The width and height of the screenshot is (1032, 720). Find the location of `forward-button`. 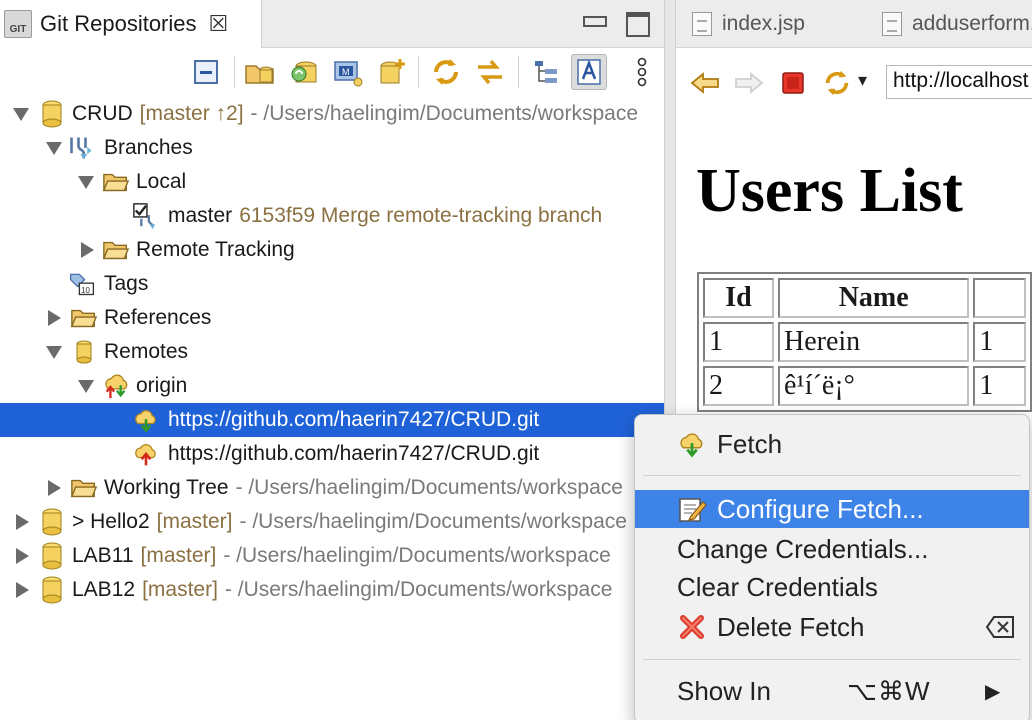

forward-button is located at coordinates (749, 83).